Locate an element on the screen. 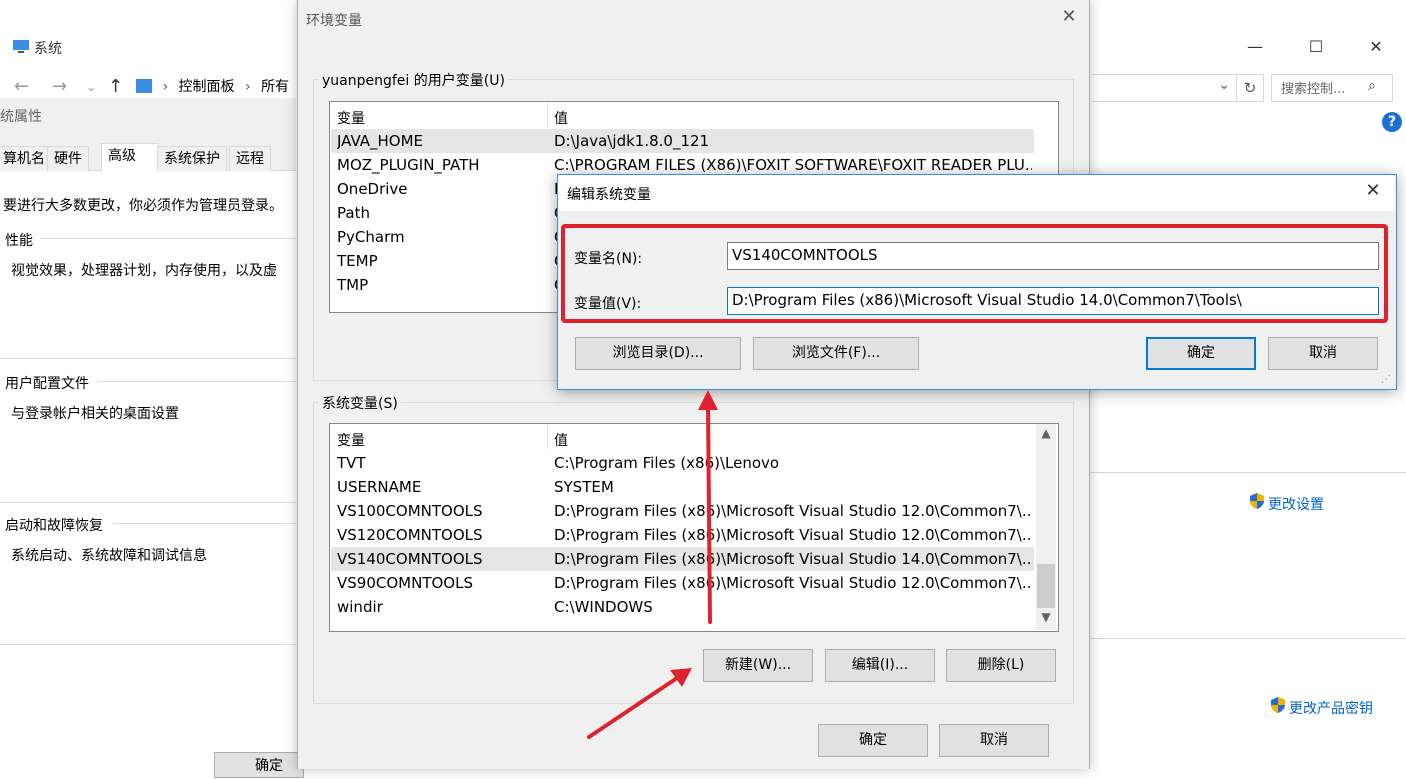 Image resolution: width=1406 pixels, height=779 pixels. var-name: VS100COMNTOOLS is located at coordinates (410, 511).